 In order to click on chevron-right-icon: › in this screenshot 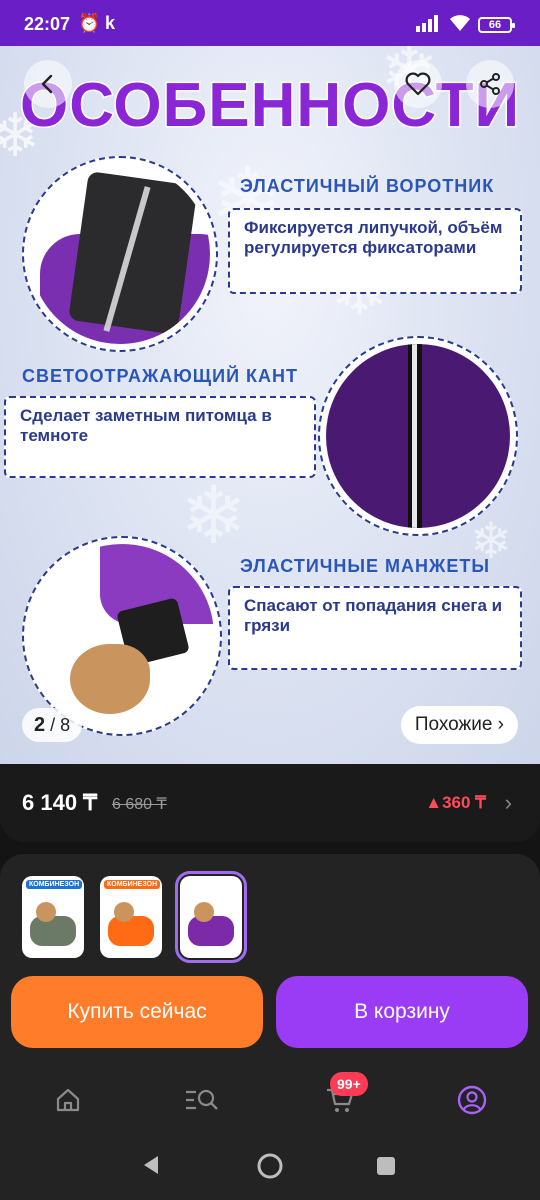, I will do `click(508, 803)`.